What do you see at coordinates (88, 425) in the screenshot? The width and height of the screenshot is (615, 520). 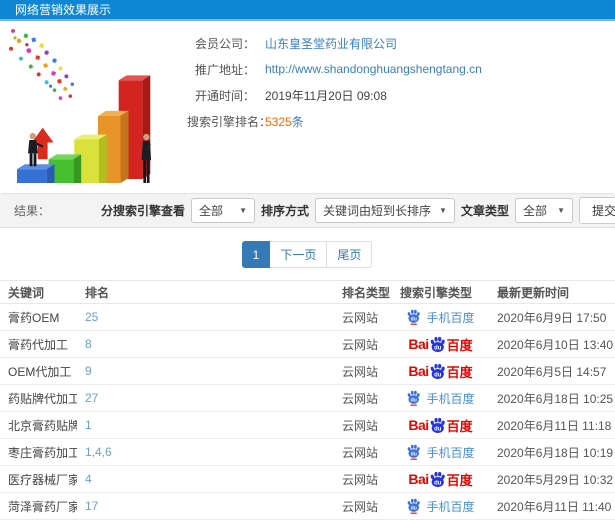 I see `rank-link: 1` at bounding box center [88, 425].